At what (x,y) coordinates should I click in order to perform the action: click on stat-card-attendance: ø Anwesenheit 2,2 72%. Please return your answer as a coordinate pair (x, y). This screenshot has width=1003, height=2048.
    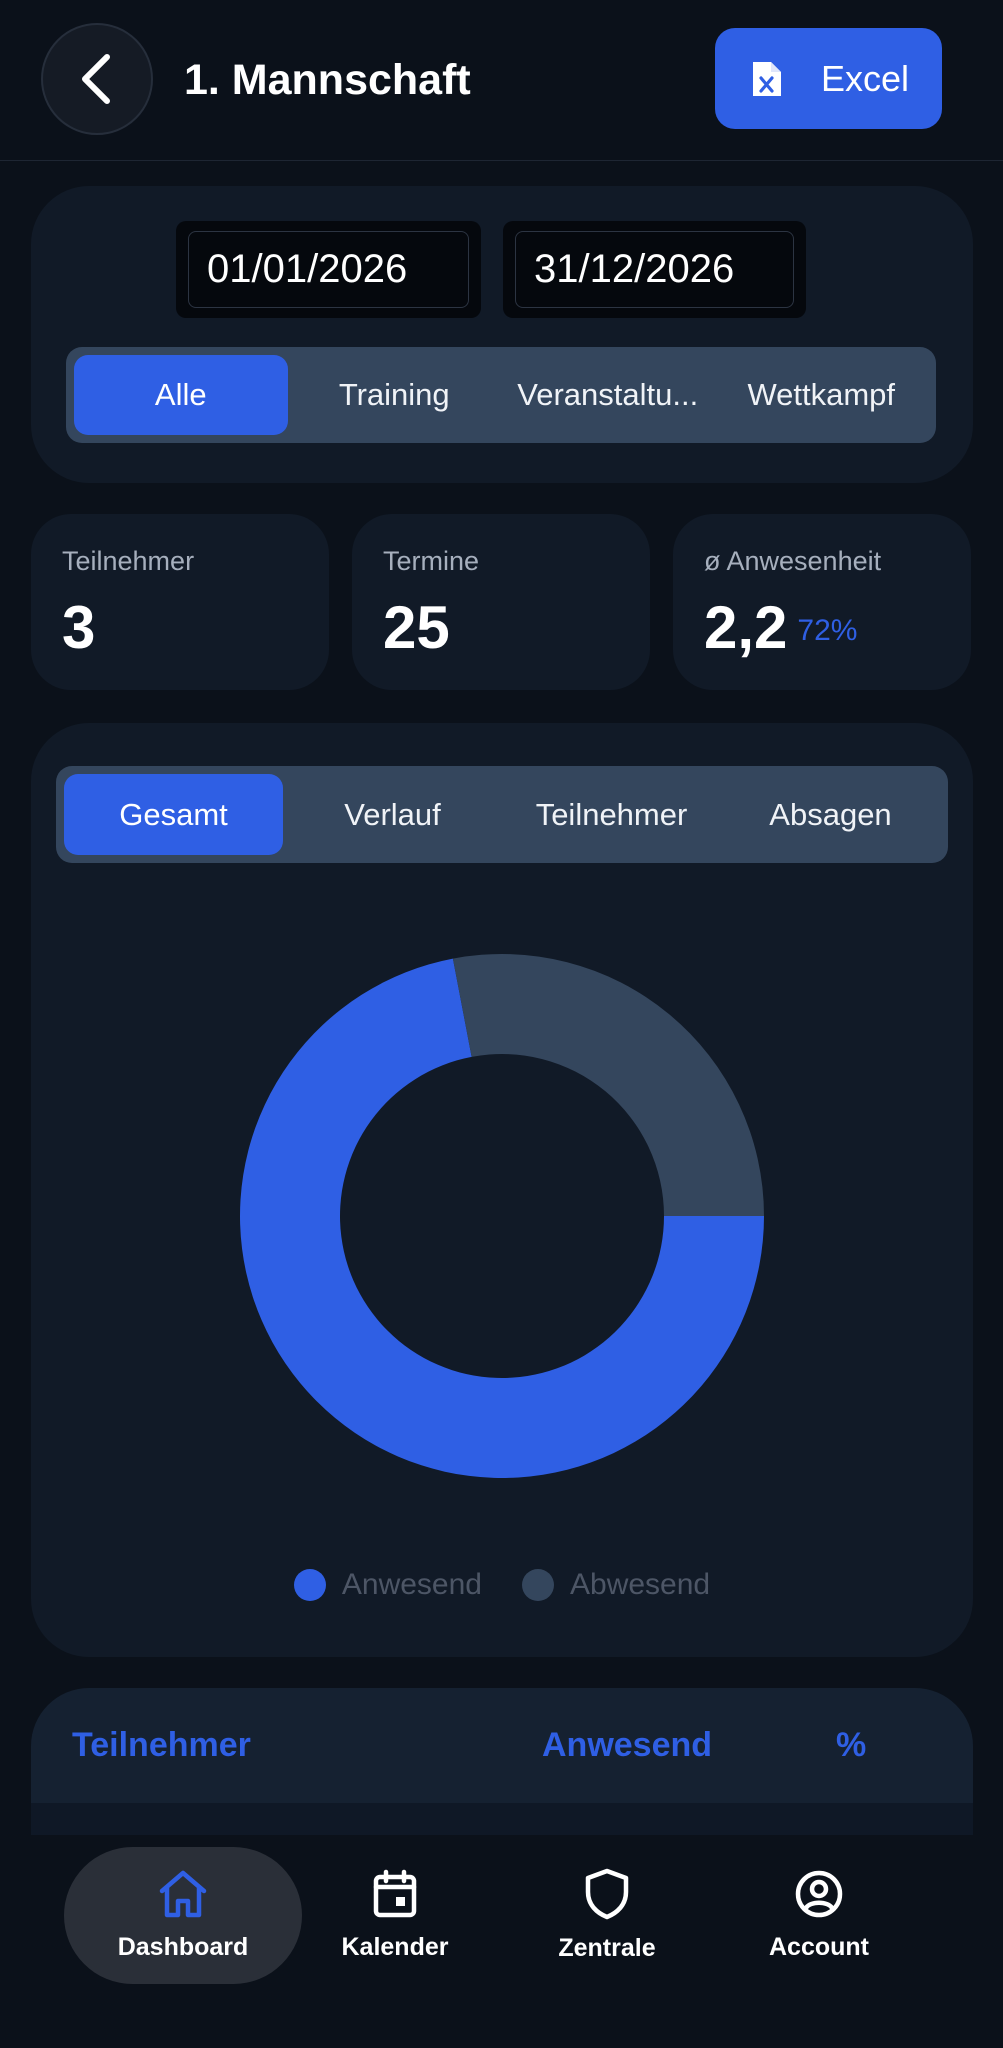
    Looking at the image, I should click on (822, 602).